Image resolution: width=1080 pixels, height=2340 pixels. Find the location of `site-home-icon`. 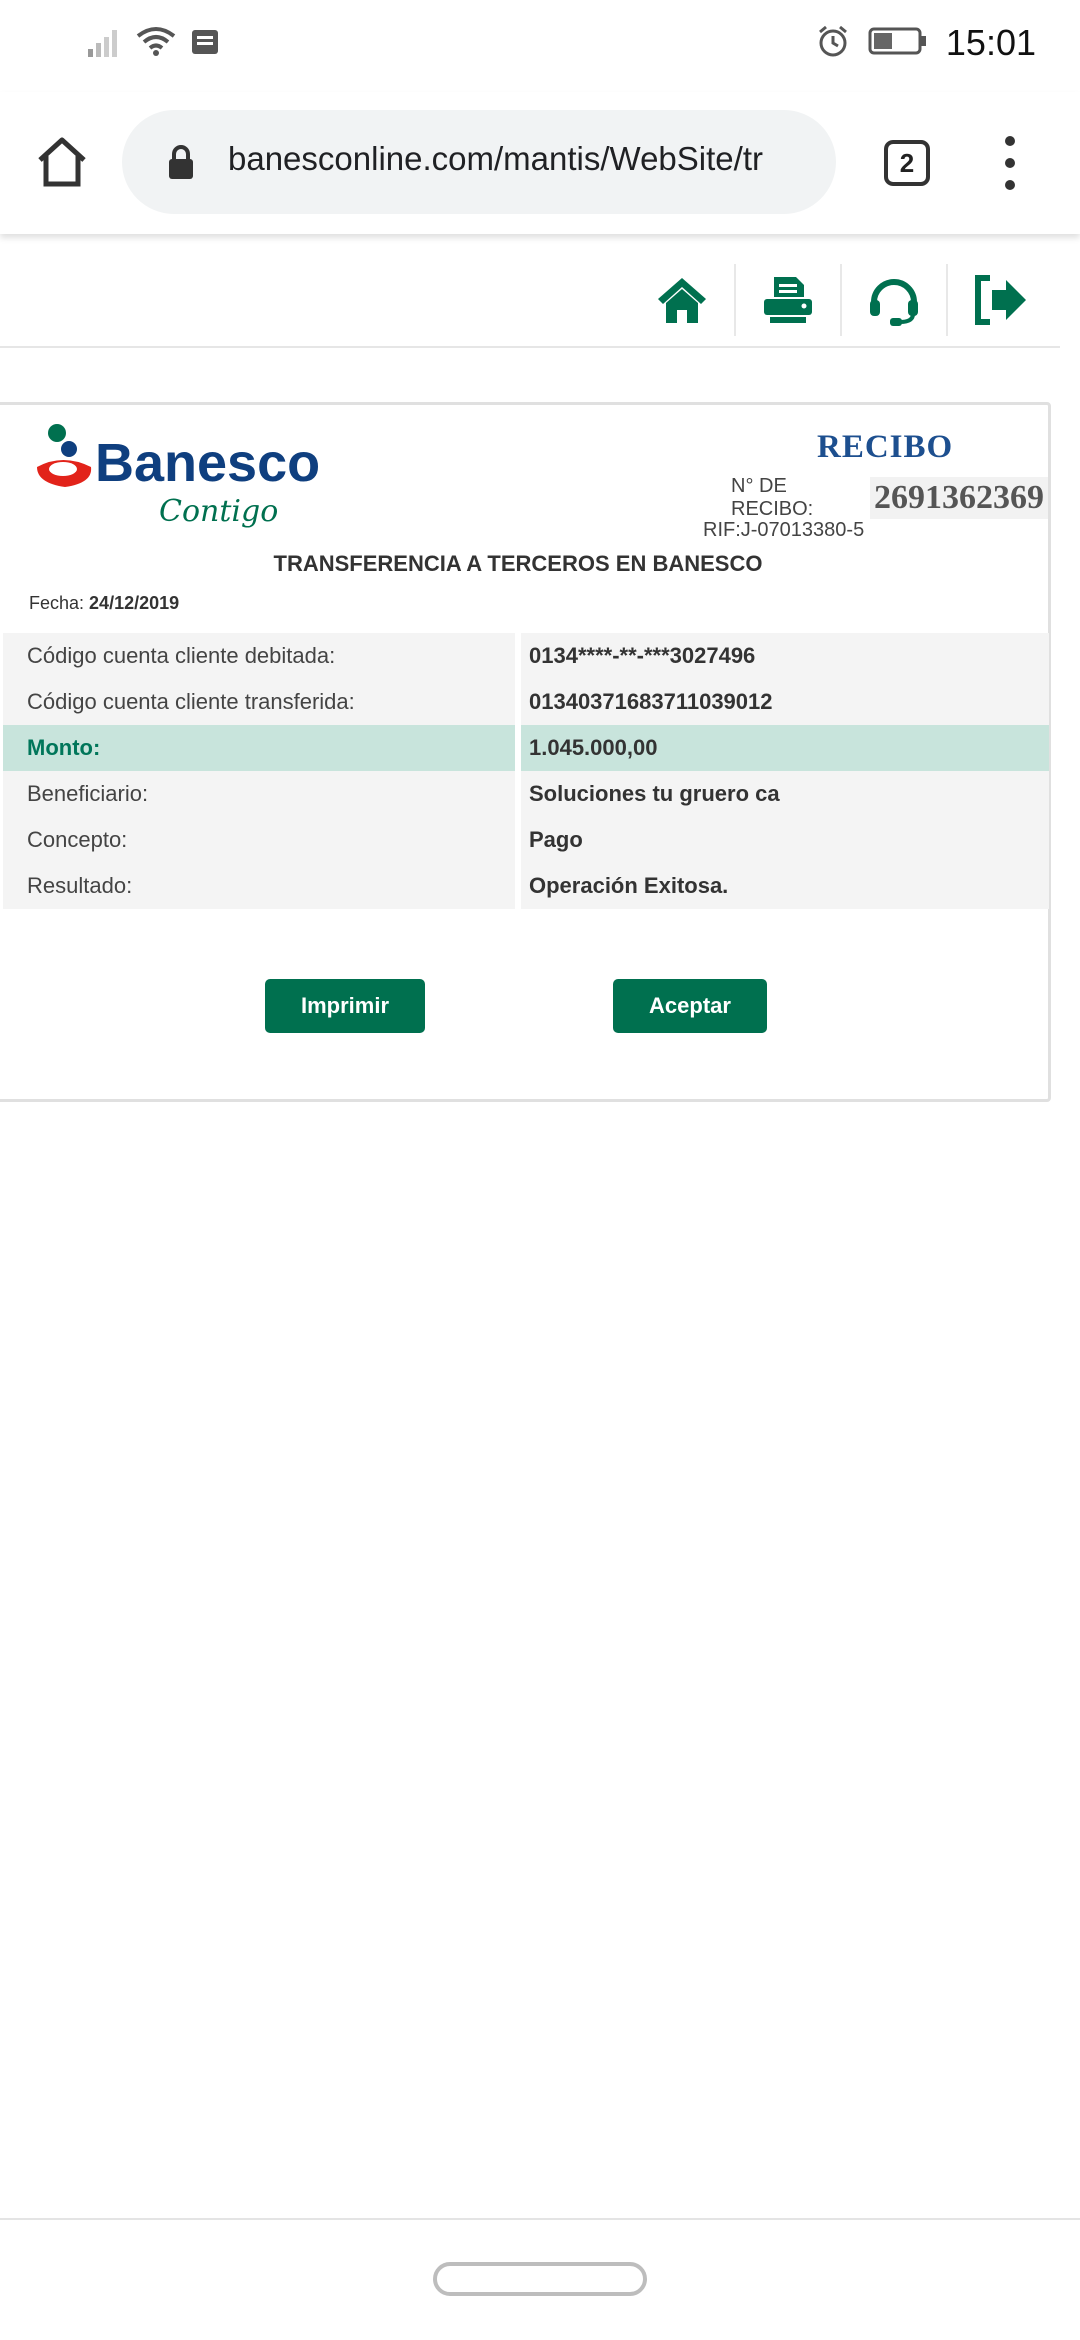

site-home-icon is located at coordinates (683, 300).